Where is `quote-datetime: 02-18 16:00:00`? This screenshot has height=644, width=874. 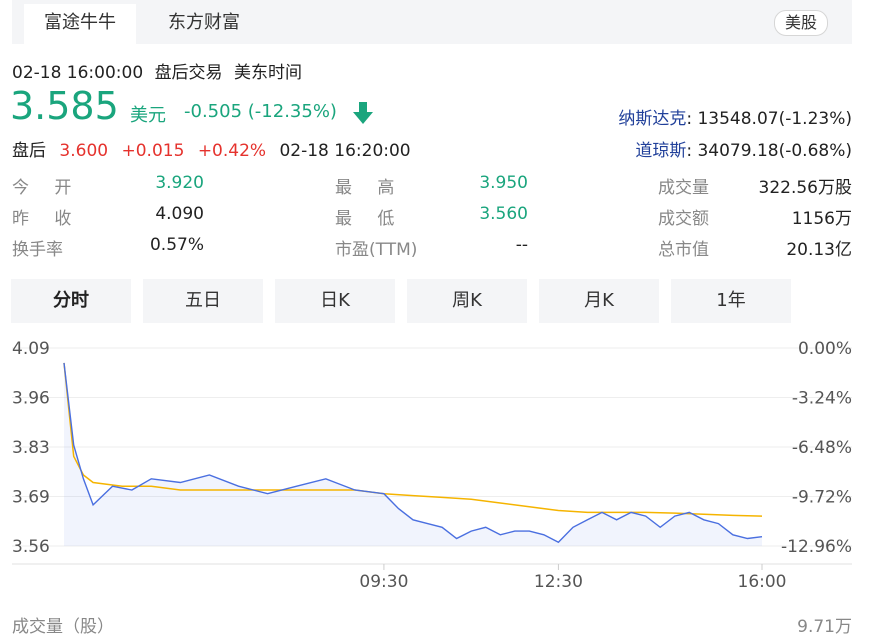
quote-datetime: 02-18 16:00:00 is located at coordinates (78, 73).